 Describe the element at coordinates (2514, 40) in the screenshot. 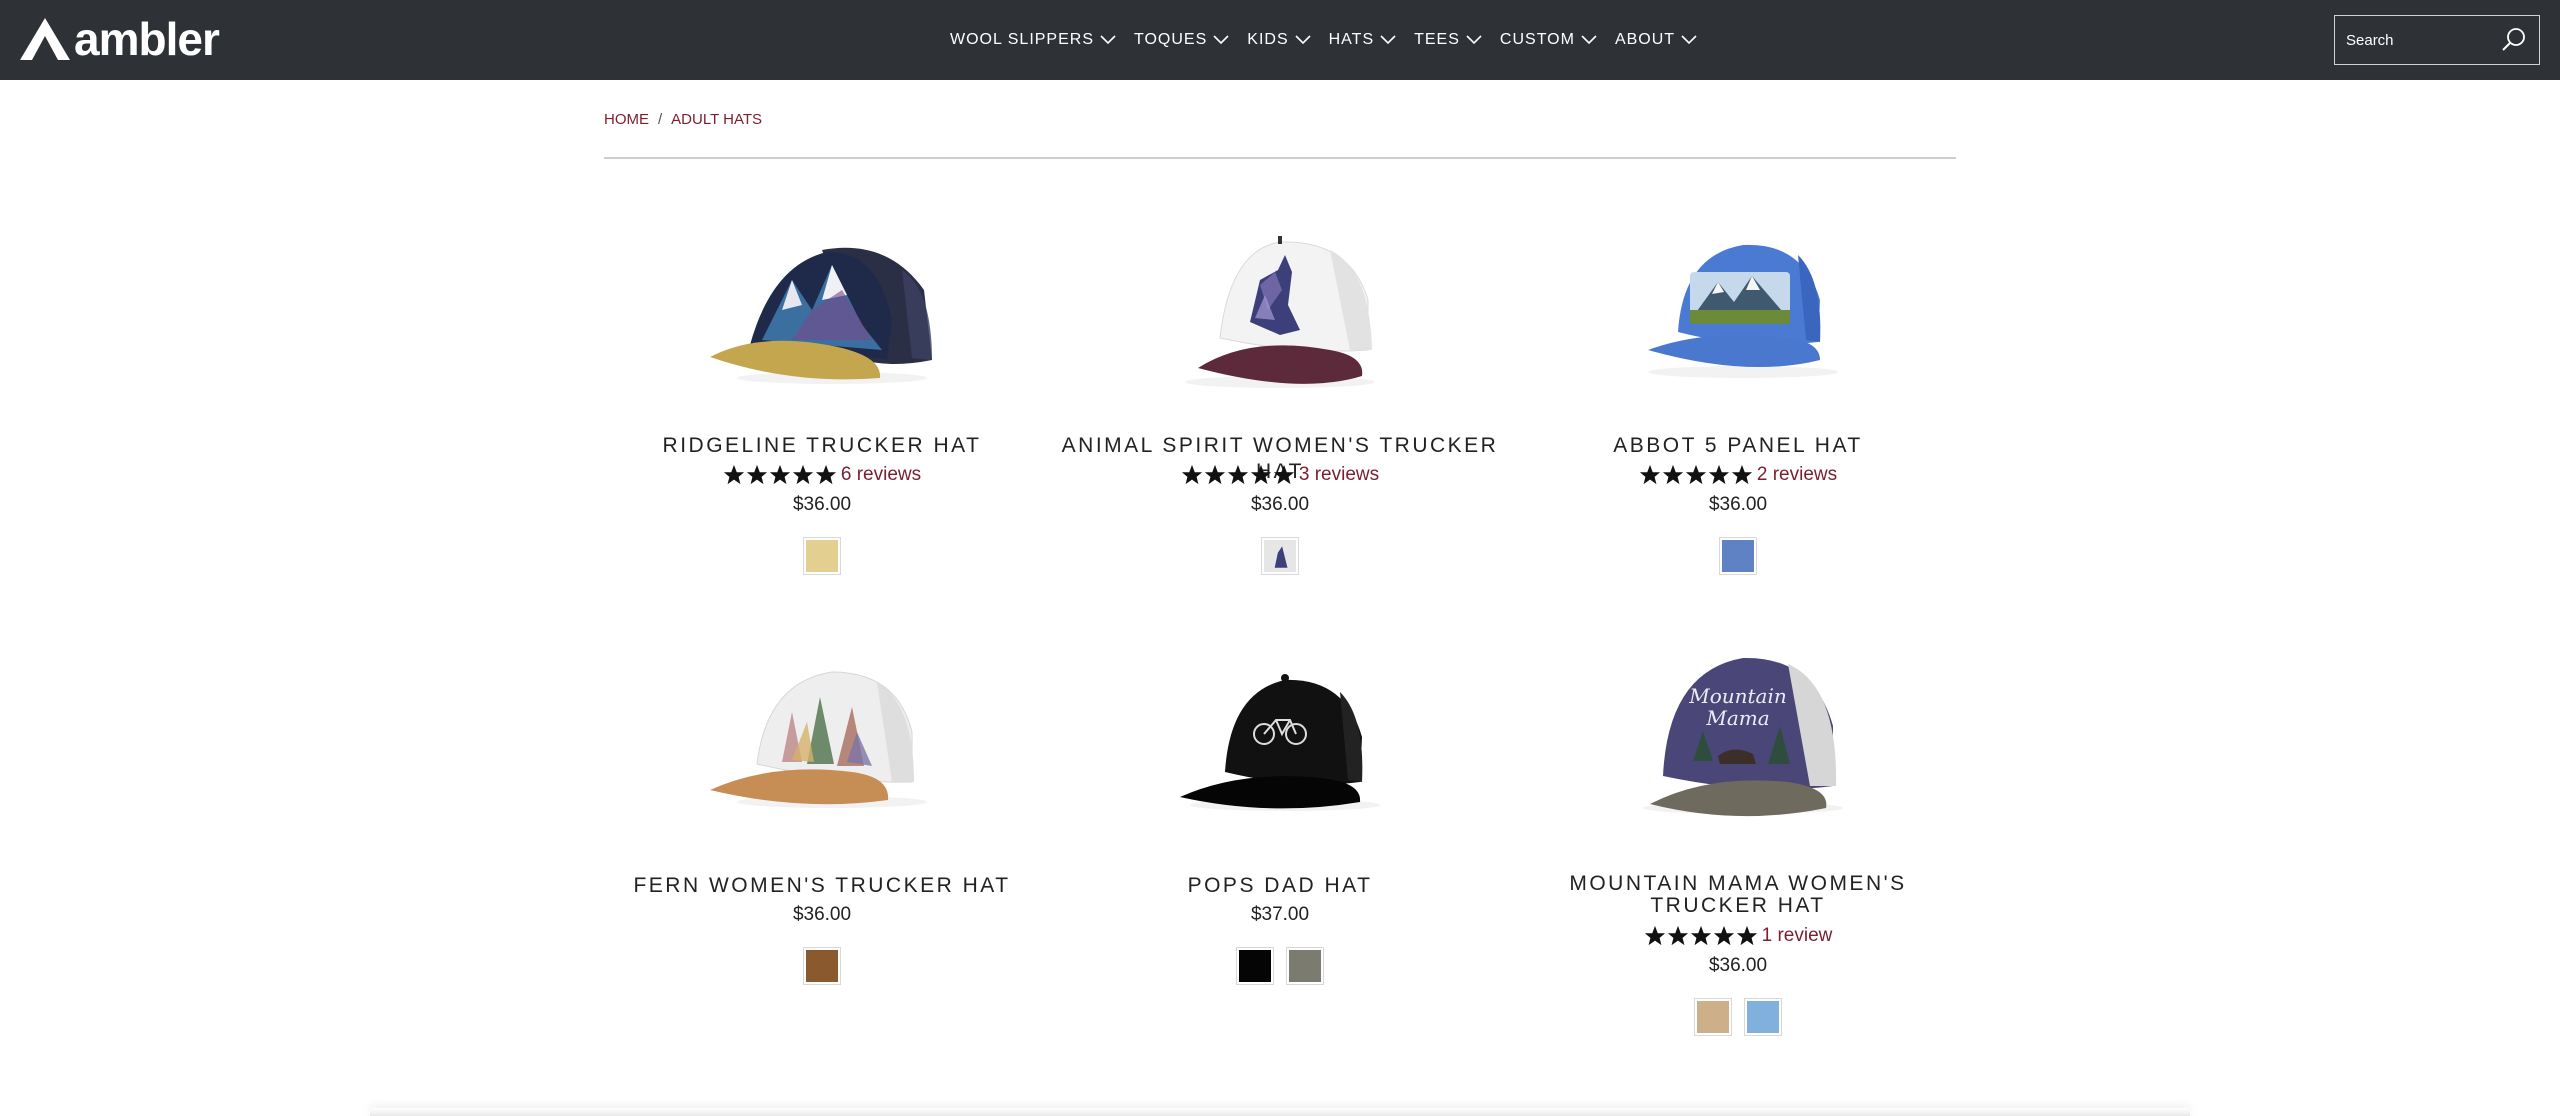

I see `search-icon` at that location.